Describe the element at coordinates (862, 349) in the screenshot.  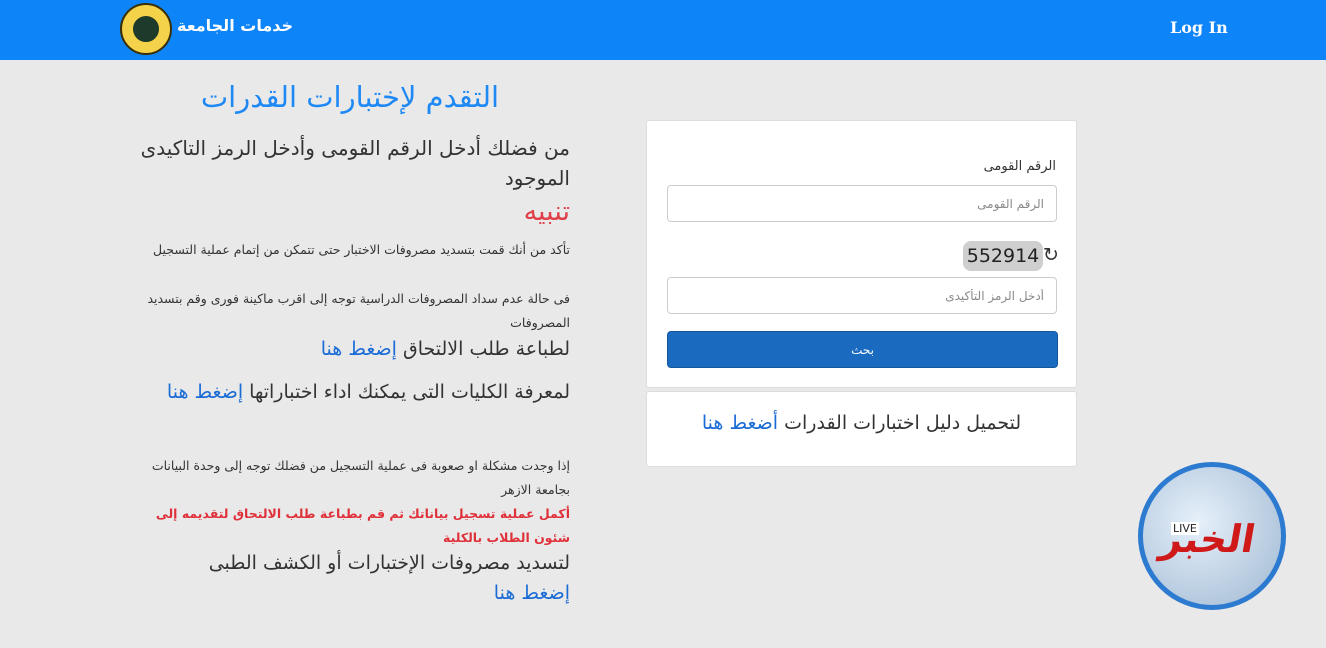
I see `search-button: بحث` at that location.